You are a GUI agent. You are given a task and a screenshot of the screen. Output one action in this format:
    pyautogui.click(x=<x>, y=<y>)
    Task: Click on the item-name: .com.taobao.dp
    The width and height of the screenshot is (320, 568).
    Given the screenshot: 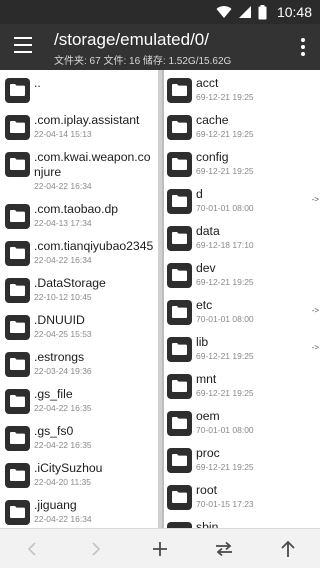 What is the action you would take?
    pyautogui.click(x=76, y=209)
    